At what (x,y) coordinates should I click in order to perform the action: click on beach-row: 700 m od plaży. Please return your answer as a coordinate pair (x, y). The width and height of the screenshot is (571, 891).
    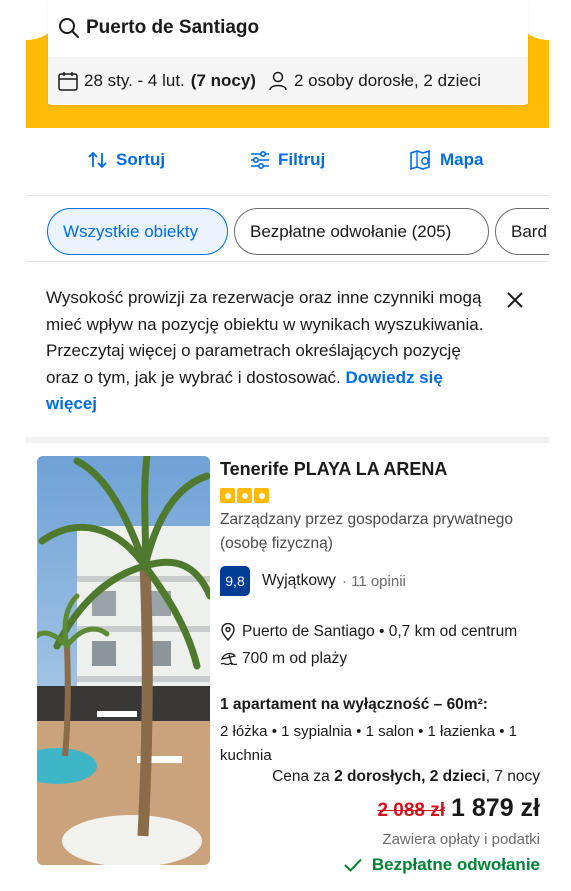
    Looking at the image, I should click on (283, 659).